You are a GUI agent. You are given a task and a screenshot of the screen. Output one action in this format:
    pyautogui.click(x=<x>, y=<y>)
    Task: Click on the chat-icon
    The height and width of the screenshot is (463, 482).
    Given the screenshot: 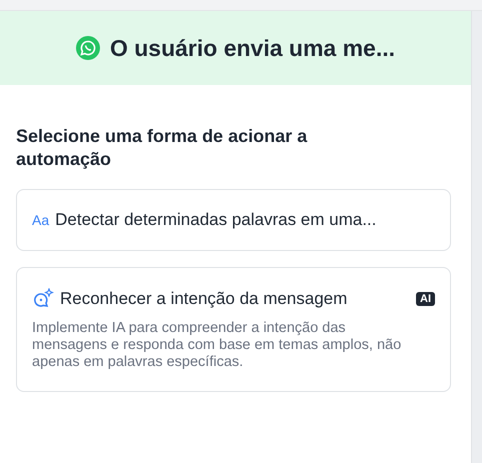 What is the action you would take?
    pyautogui.click(x=43, y=299)
    